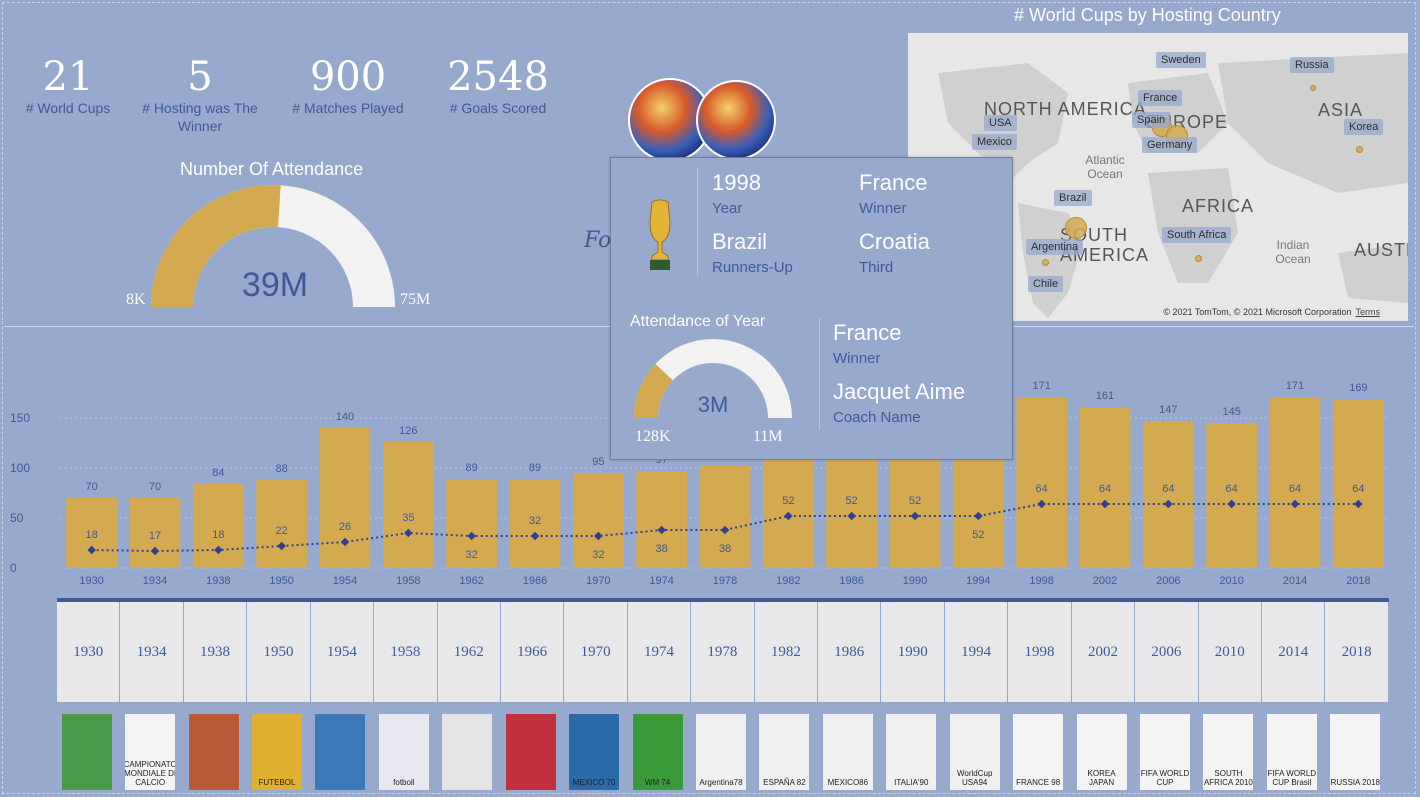 This screenshot has width=1420, height=797. What do you see at coordinates (911, 752) in the screenshot?
I see `world-cup-poster: ITALIA'90` at bounding box center [911, 752].